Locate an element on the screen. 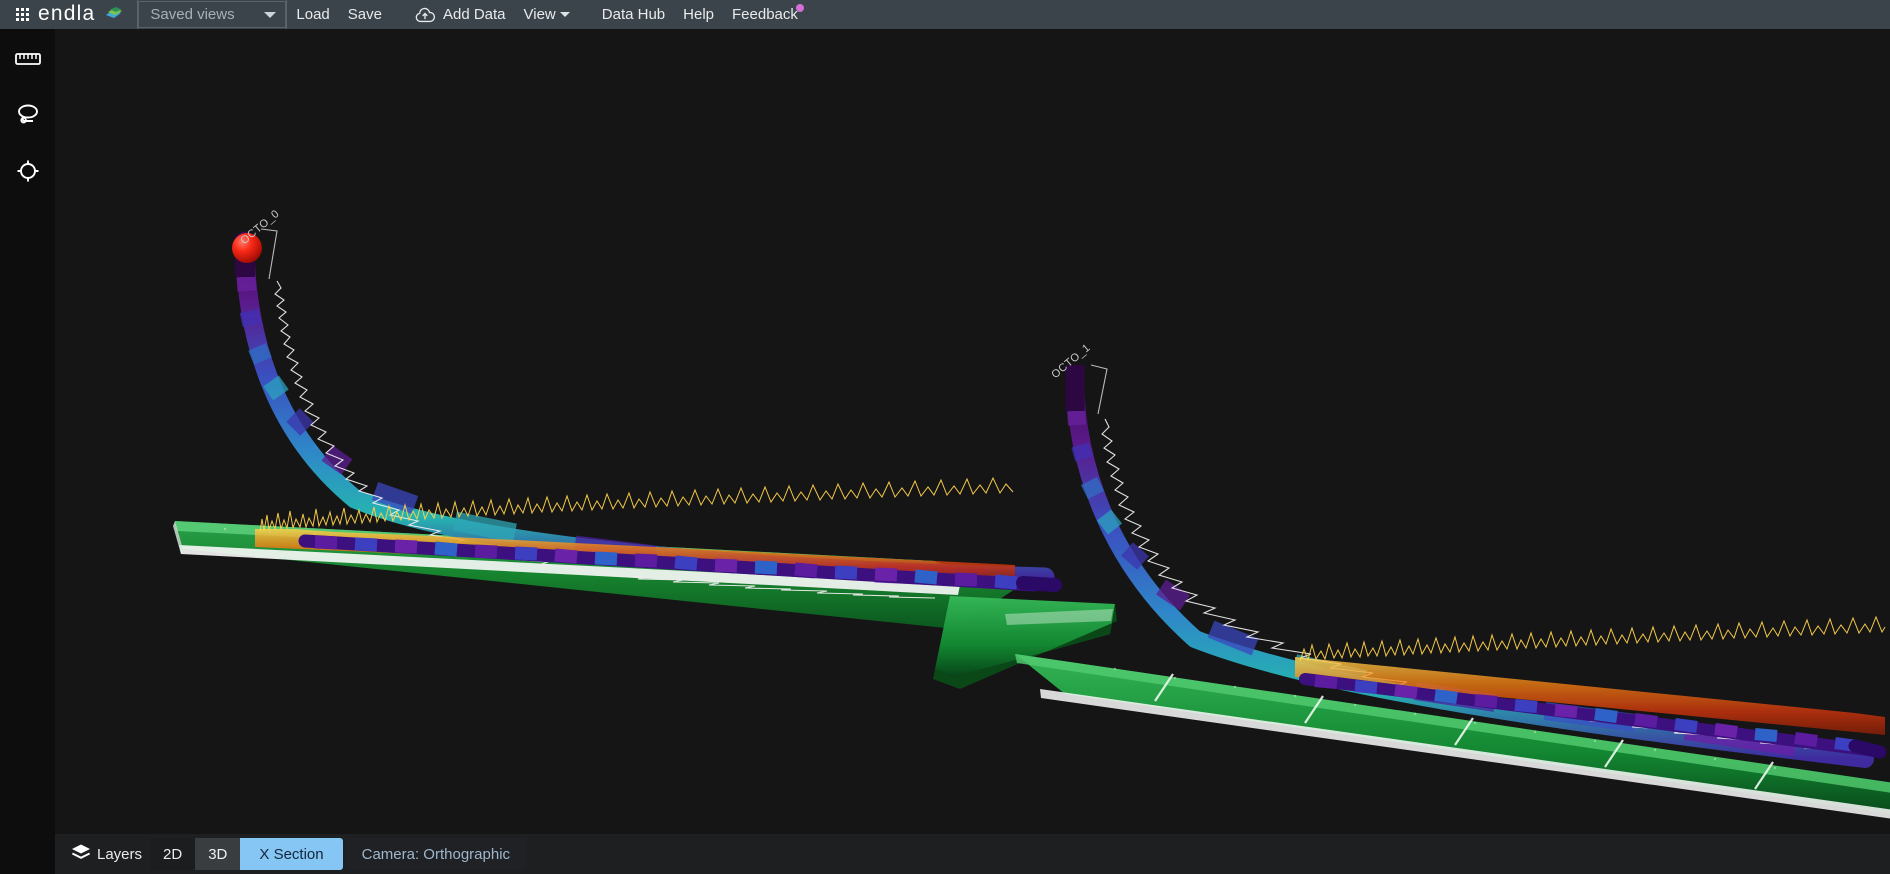 The height and width of the screenshot is (874, 1890). apps-grid-icon is located at coordinates (22, 14).